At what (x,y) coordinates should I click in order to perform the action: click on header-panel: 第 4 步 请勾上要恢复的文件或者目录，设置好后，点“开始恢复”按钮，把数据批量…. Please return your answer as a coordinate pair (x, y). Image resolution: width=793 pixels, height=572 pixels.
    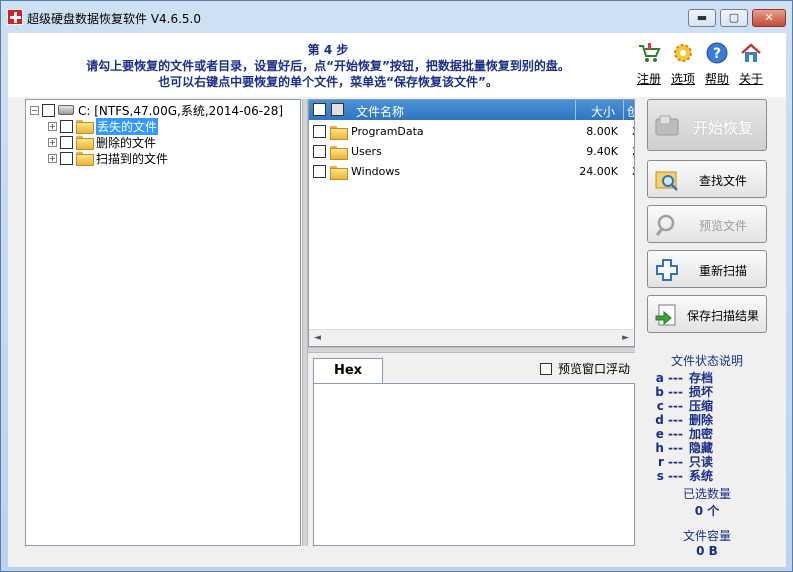
    Looking at the image, I should click on (397, 65).